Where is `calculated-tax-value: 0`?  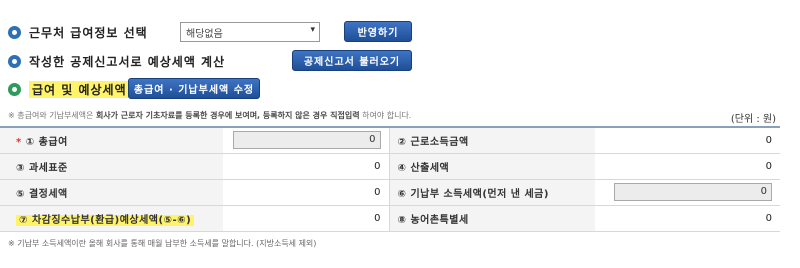
calculated-tax-value: 0 is located at coordinates (687, 166).